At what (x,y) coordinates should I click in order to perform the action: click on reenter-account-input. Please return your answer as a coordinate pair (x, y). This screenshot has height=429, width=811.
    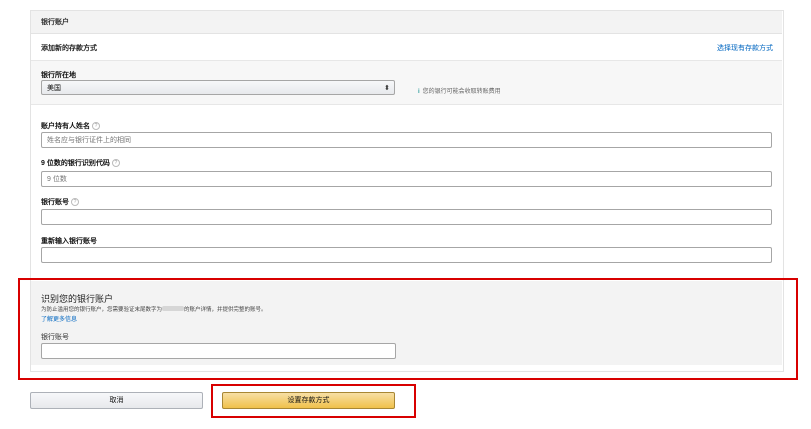
    Looking at the image, I should click on (406, 255).